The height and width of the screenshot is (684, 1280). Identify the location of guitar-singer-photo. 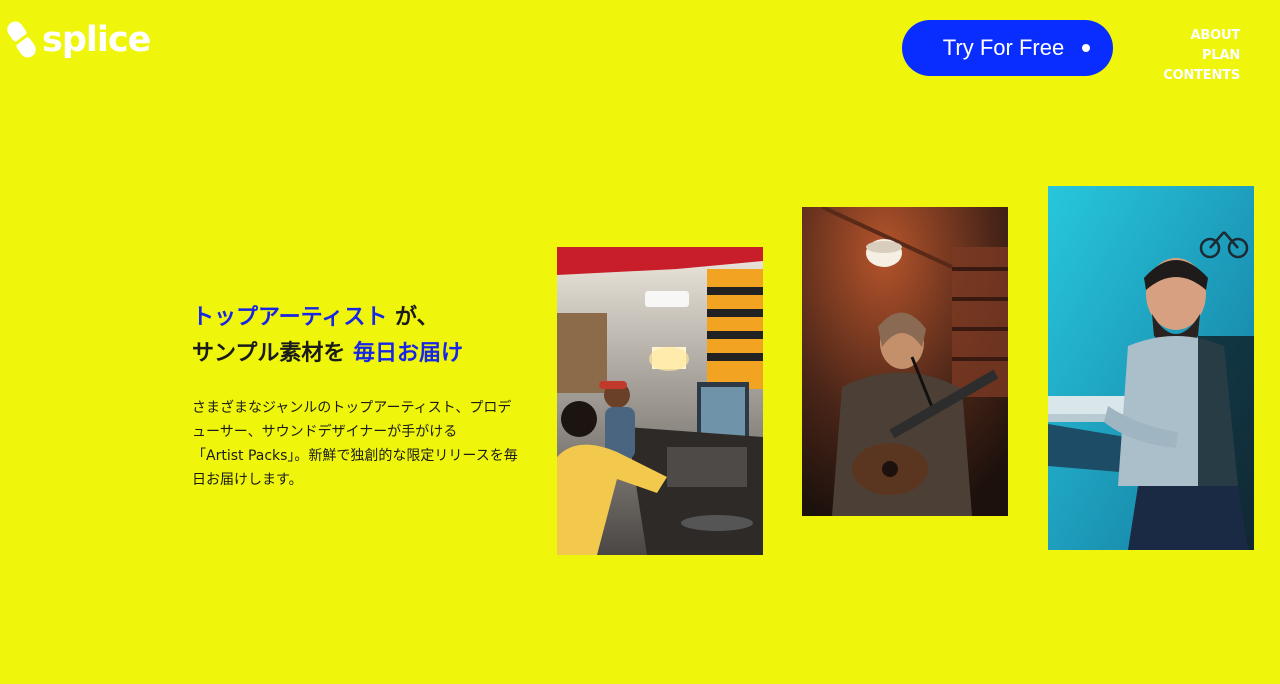
(905, 361).